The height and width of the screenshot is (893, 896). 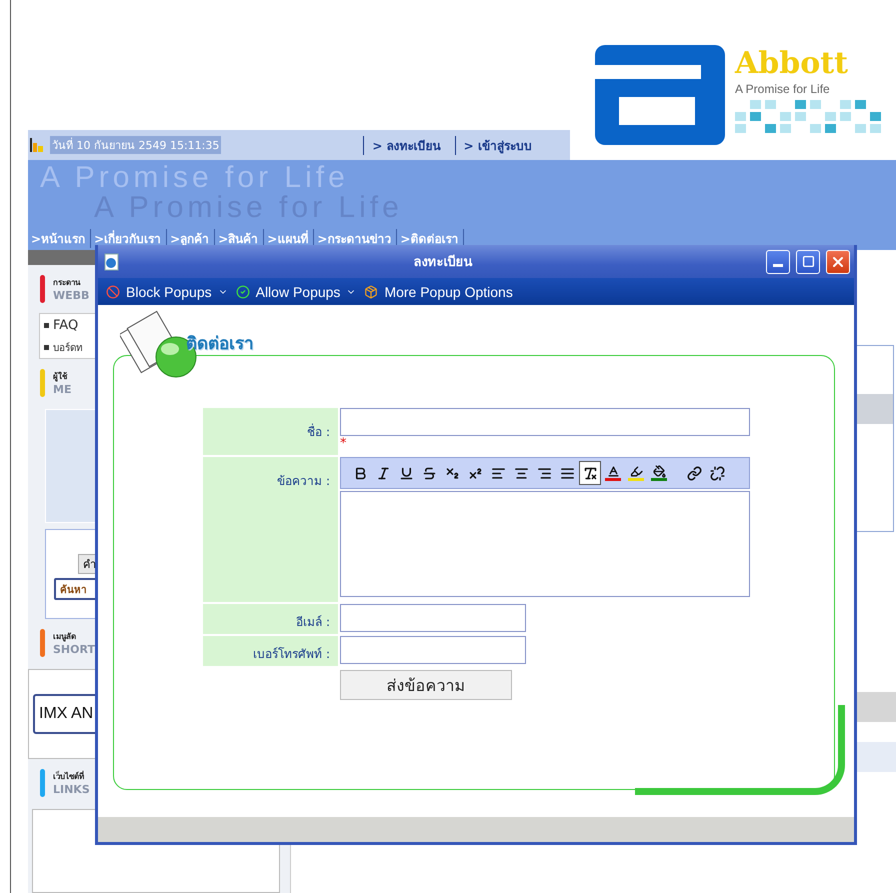 I want to click on field-label: ชื่อ :, so click(x=270, y=431).